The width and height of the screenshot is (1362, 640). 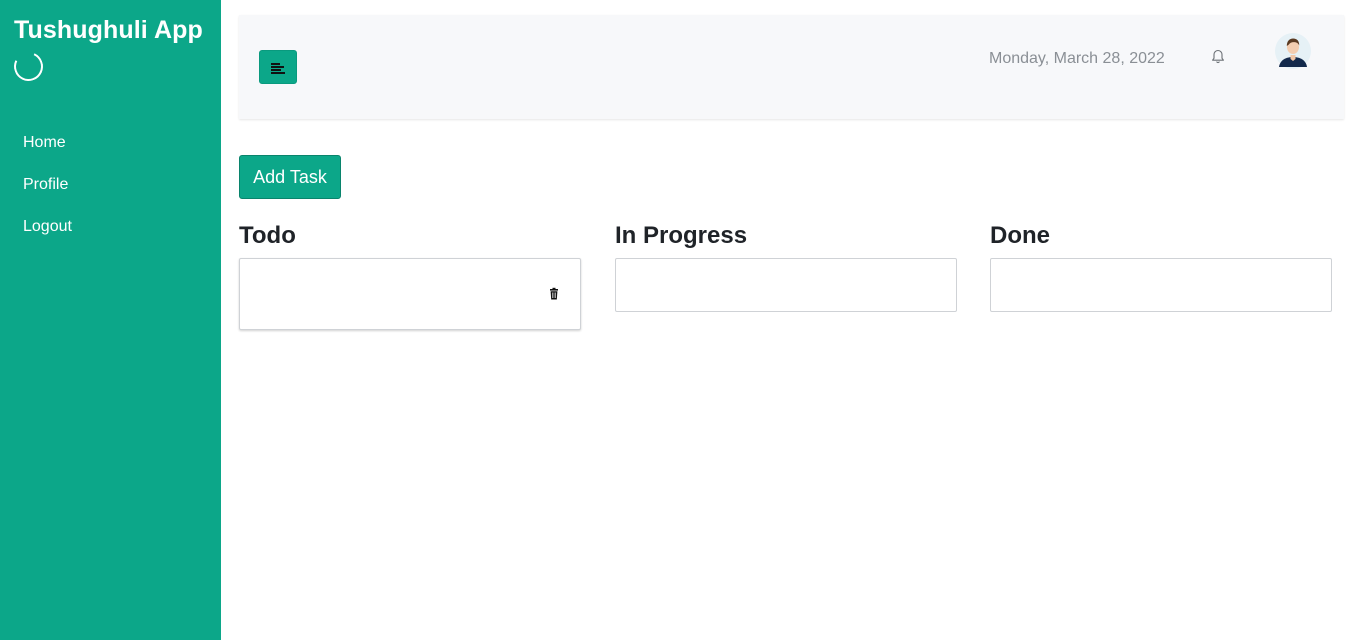 I want to click on loading-spinner-icon, so click(x=28, y=66).